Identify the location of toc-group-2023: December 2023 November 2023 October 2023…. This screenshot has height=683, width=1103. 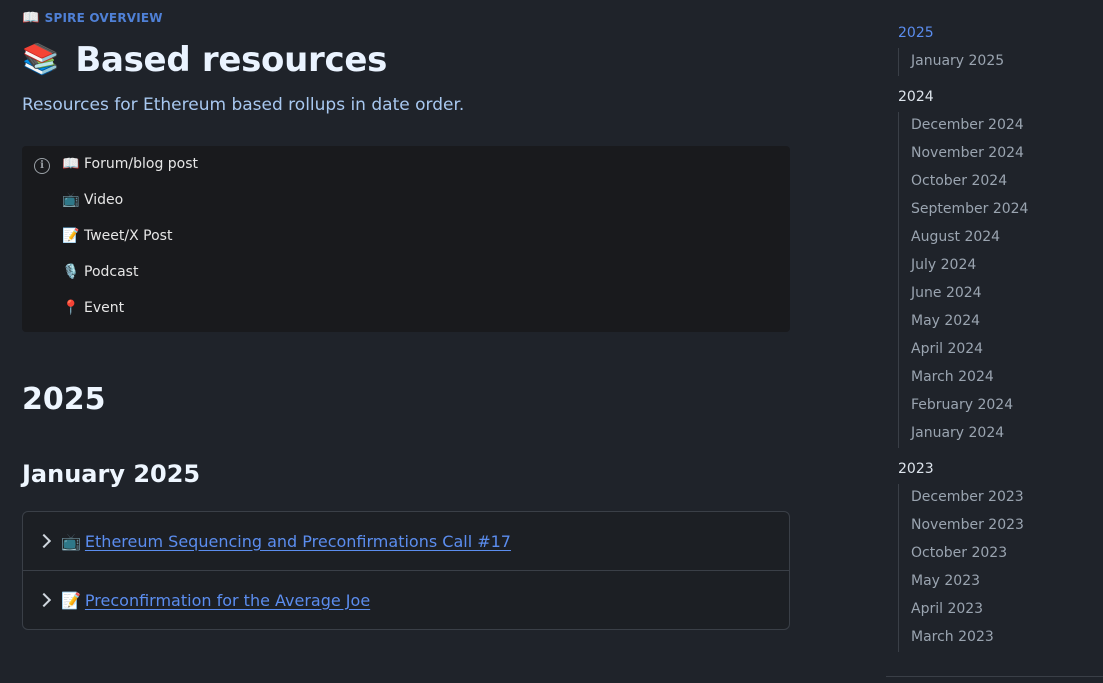
(998, 568).